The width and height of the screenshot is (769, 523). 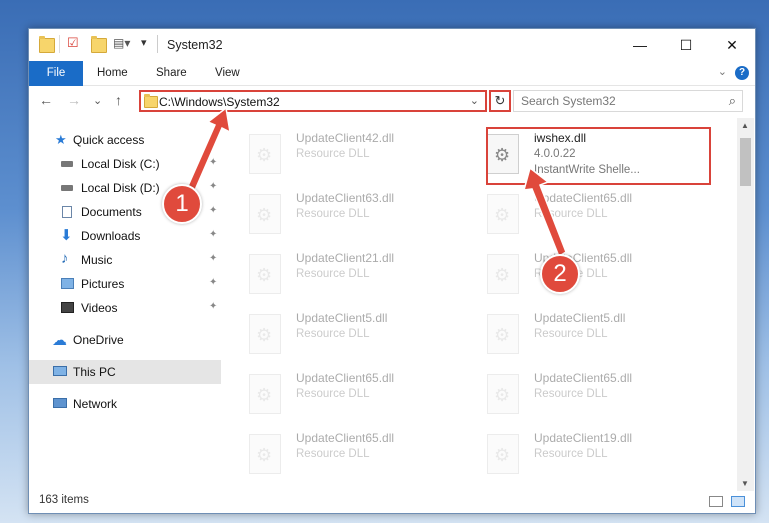 I want to click on sidebar-item-local-disk-c: Local Disk (C:) ✦, so click(x=125, y=164).